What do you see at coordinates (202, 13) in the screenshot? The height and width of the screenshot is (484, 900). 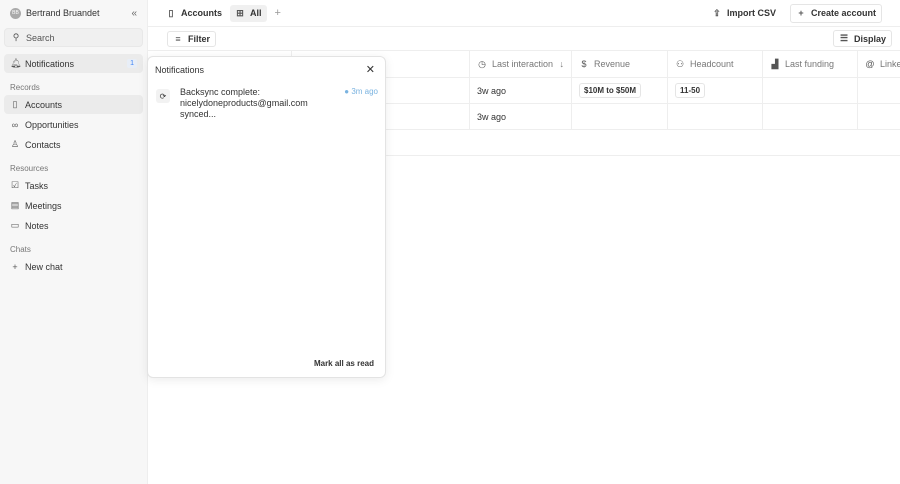 I see `object-label: Accounts` at bounding box center [202, 13].